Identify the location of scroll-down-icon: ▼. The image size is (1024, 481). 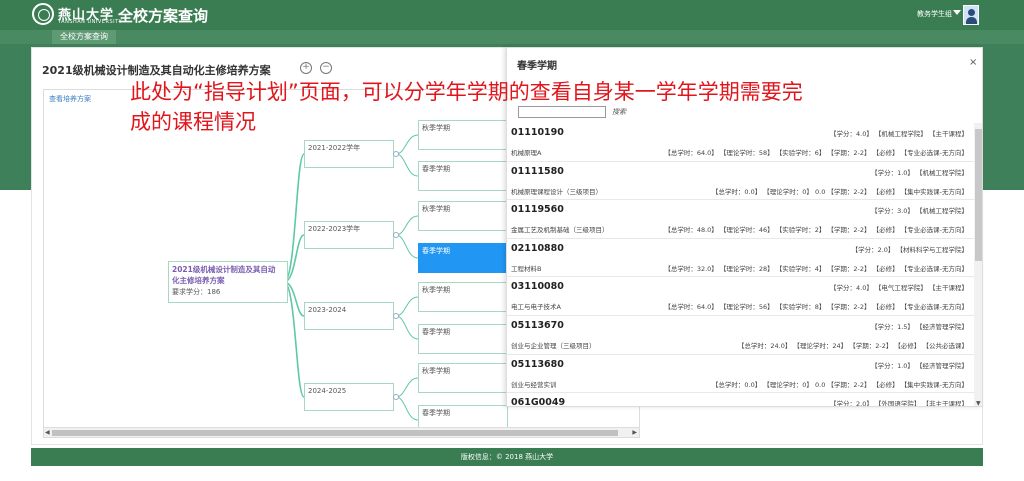
(978, 403).